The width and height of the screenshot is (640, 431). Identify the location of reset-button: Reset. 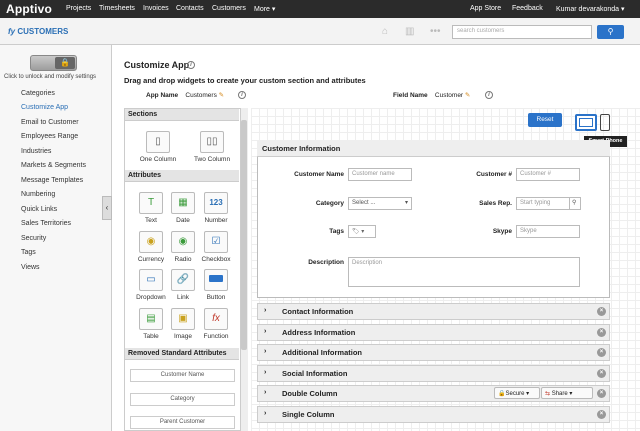
(545, 120).